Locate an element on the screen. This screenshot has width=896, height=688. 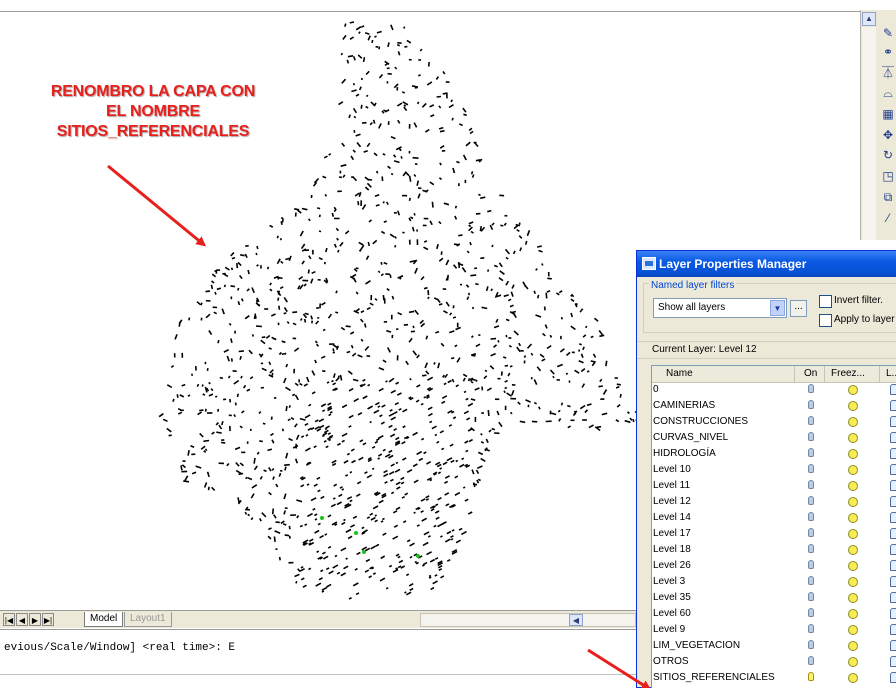
offset-icon: ⌓ is located at coordinates (888, 93).